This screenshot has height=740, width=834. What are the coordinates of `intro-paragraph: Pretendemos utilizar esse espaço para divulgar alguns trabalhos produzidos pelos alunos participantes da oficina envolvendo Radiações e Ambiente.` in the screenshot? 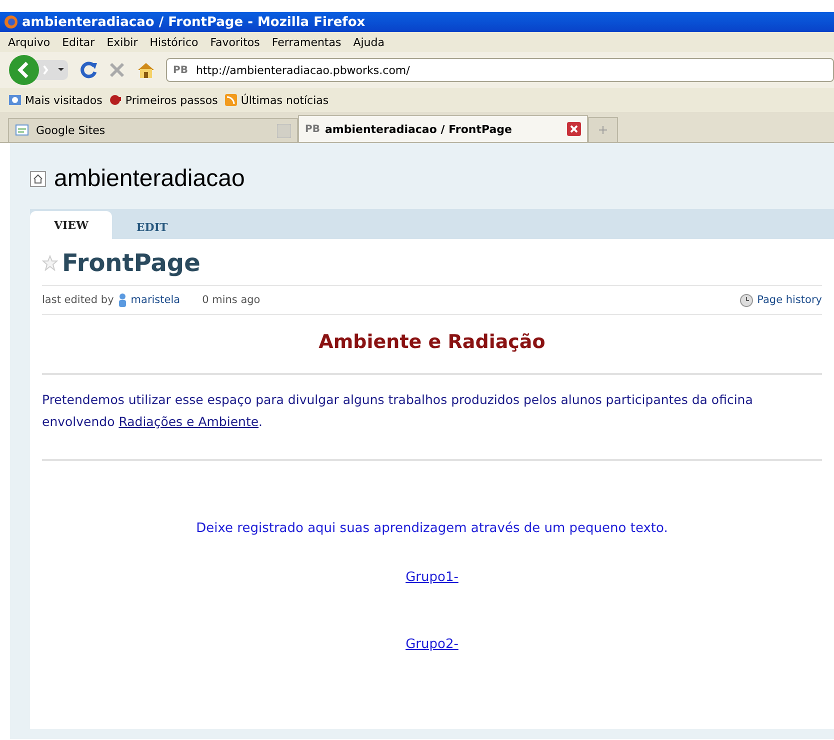 It's located at (398, 411).